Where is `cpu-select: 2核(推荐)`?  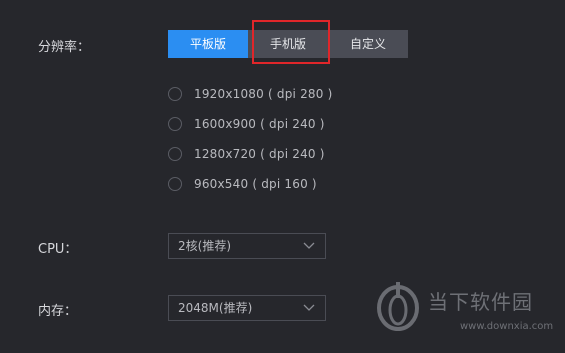 cpu-select: 2核(推荐) is located at coordinates (247, 246).